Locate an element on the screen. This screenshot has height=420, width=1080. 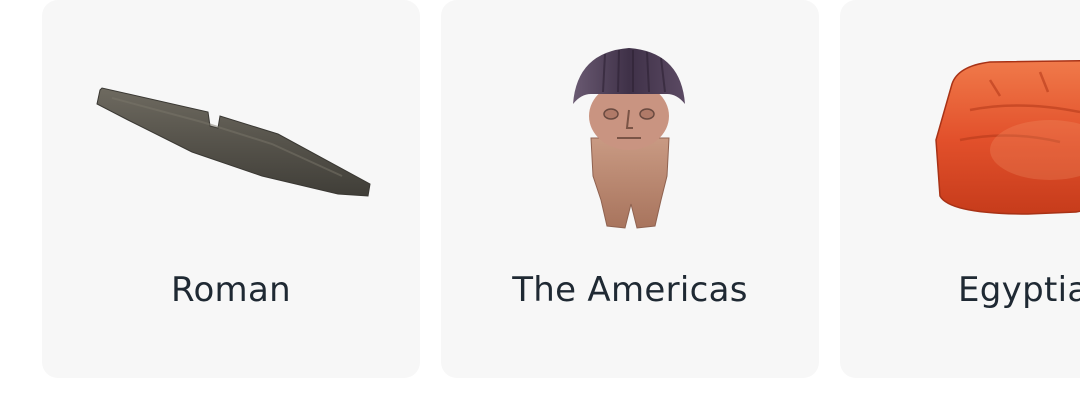
carnelian-amulet-image is located at coordinates (1007, 137).